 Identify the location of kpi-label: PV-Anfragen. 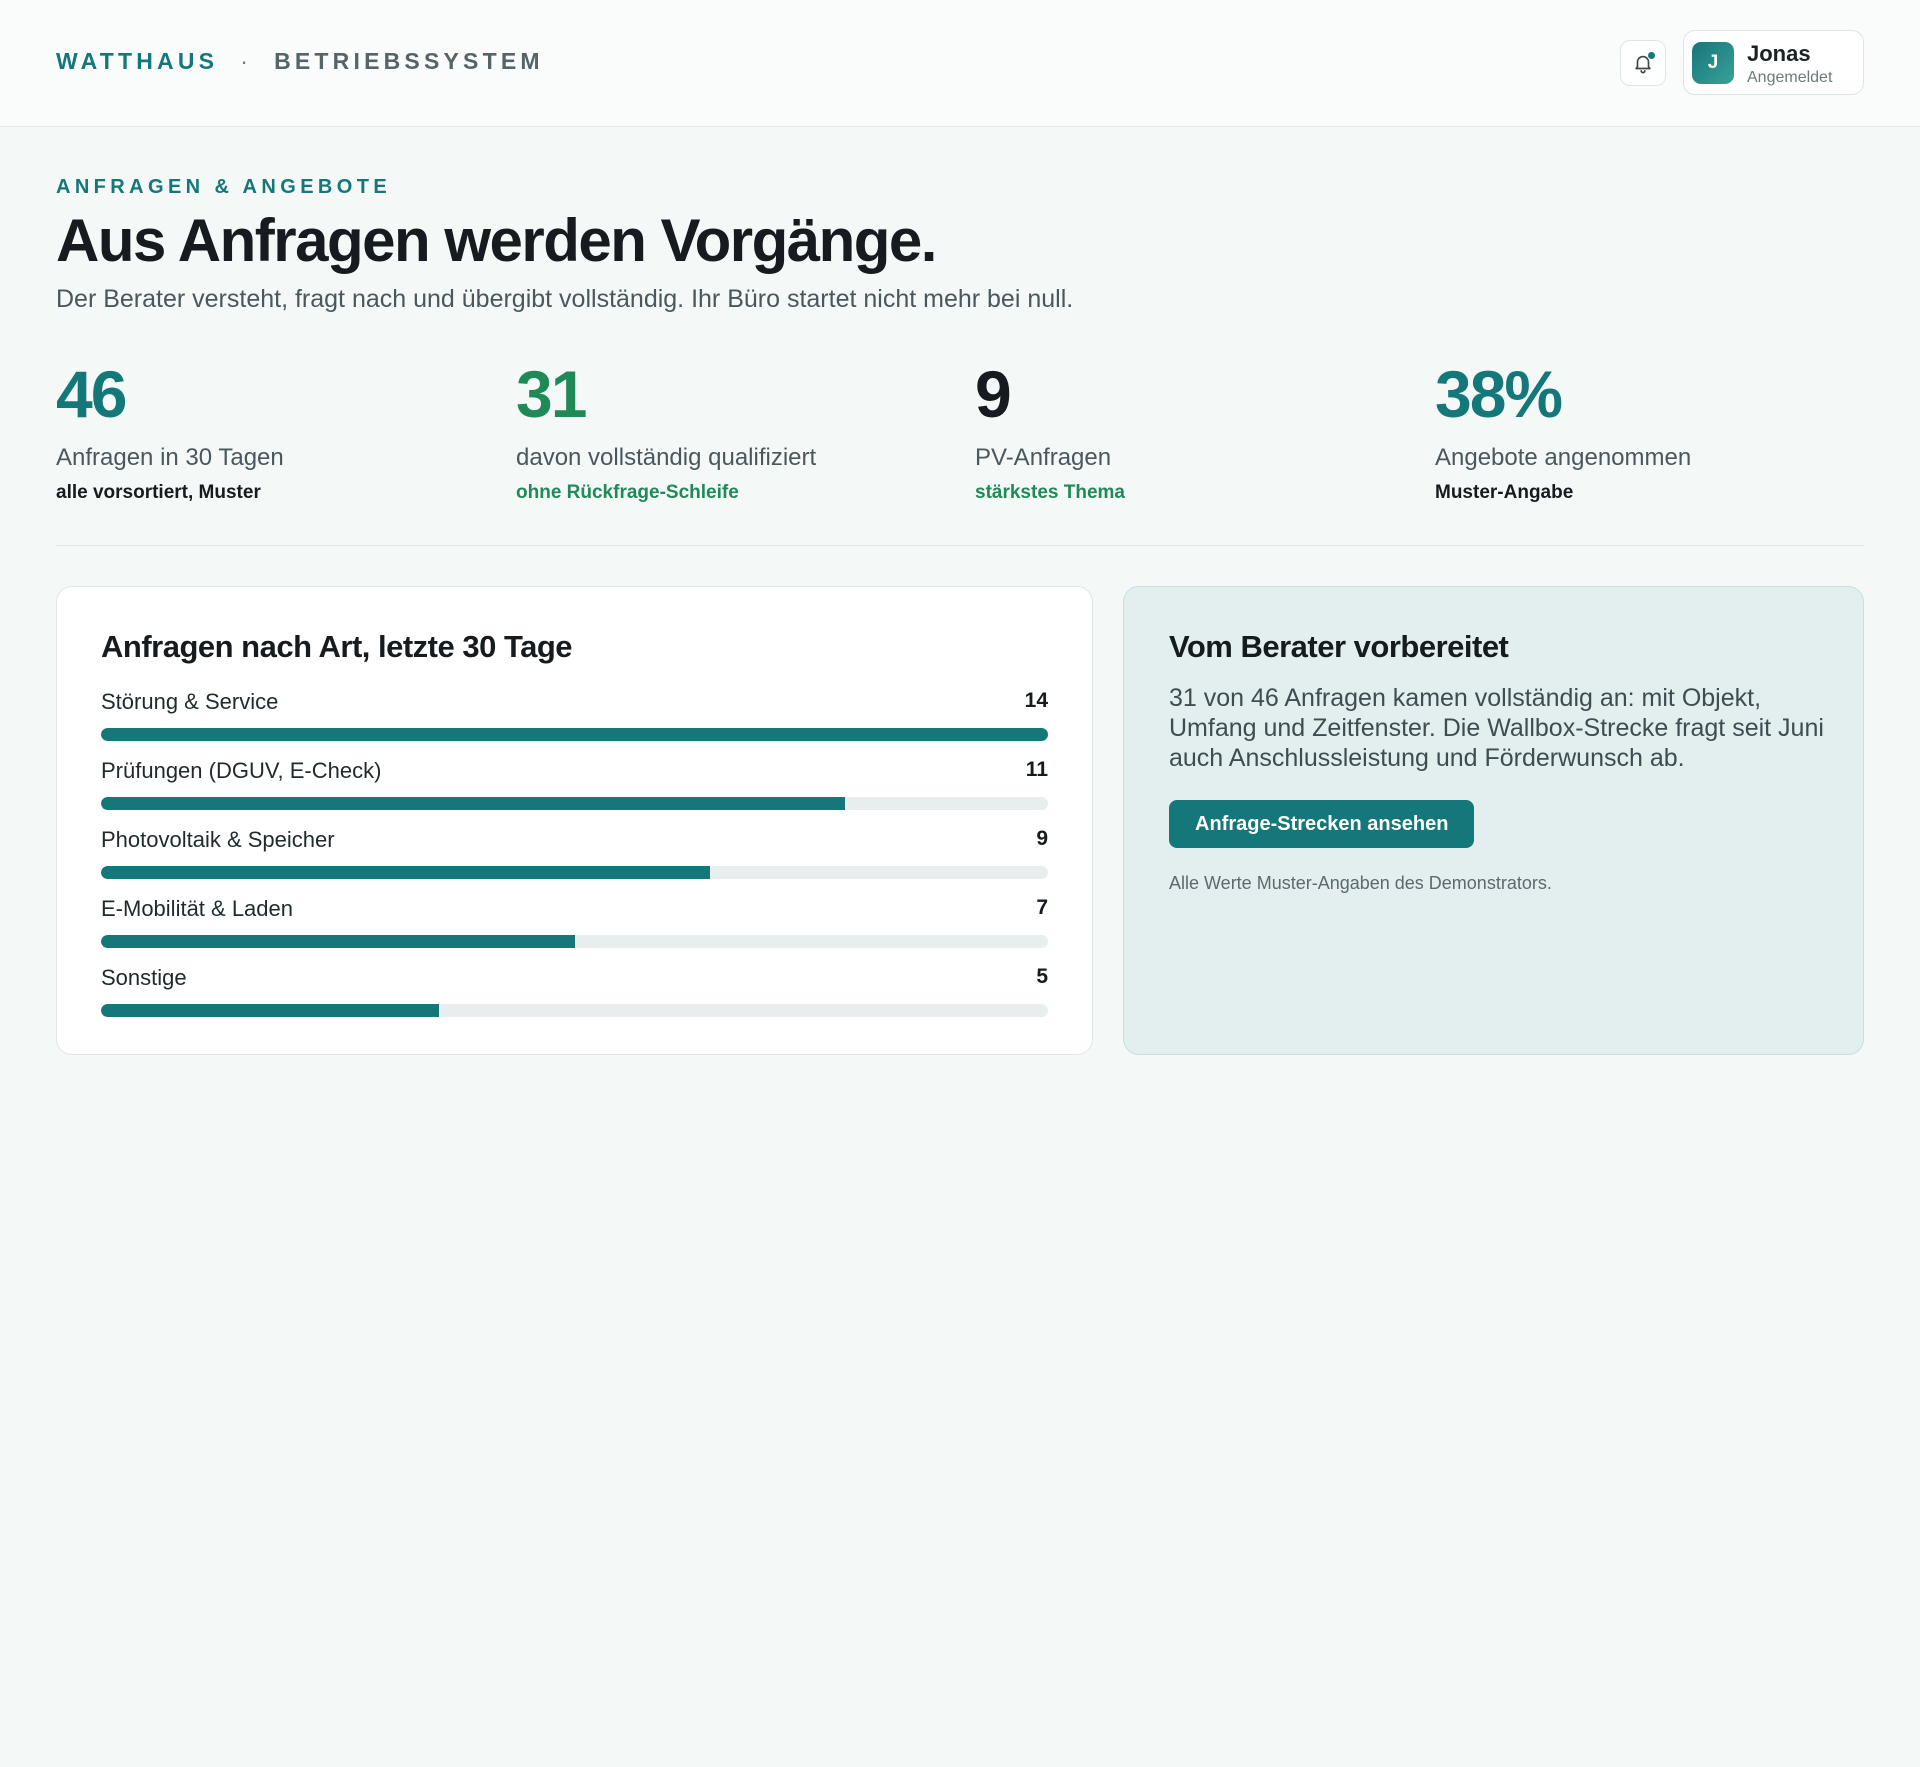
(1043, 457).